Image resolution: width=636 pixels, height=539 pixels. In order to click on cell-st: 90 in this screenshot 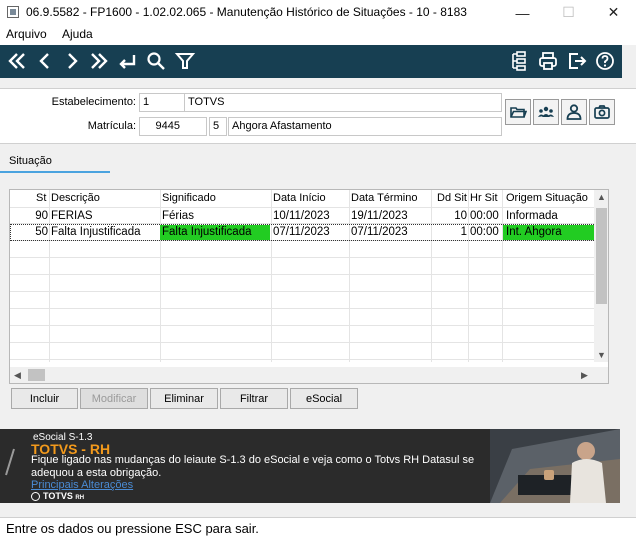, I will do `click(41, 216)`.